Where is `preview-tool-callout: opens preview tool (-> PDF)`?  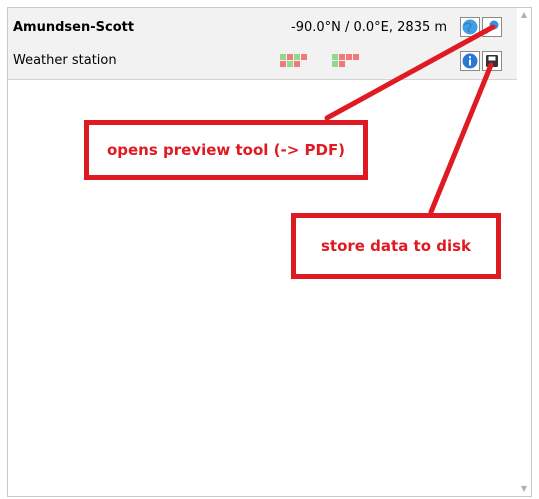 preview-tool-callout: opens preview tool (-> PDF) is located at coordinates (226, 150).